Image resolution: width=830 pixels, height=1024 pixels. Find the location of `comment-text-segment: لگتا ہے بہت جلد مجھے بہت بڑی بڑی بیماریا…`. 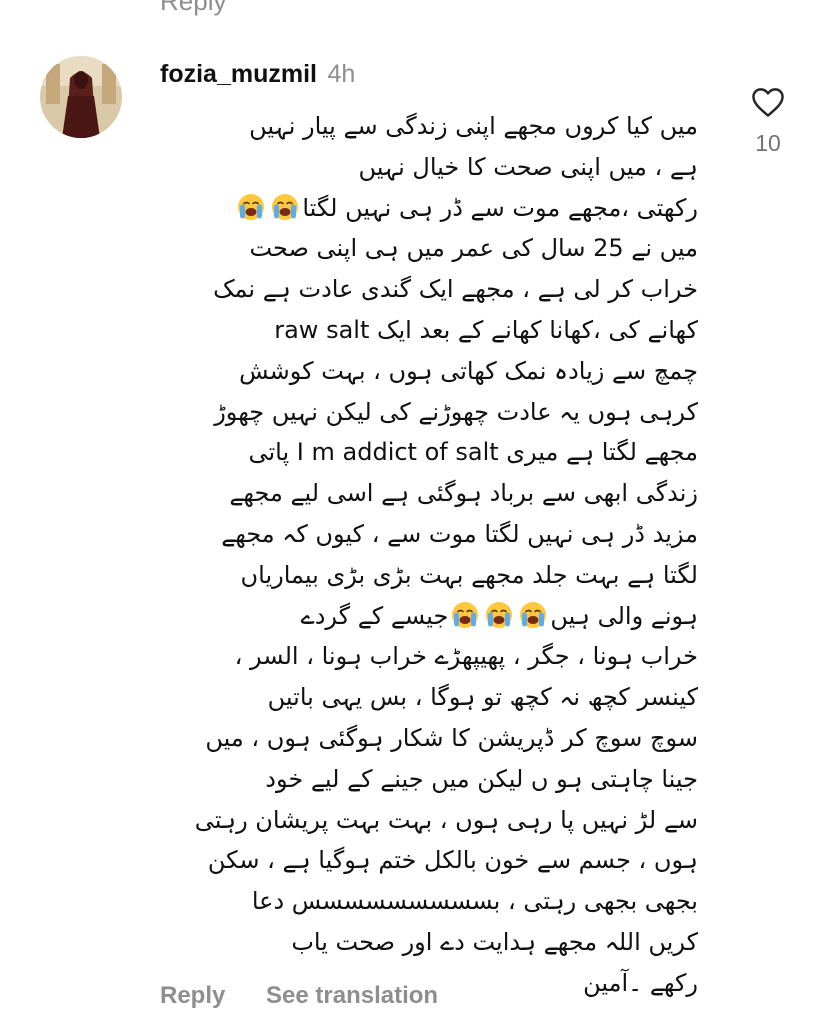

comment-text-segment: لگتا ہے بہت جلد مجھے بہت بڑی بڑی بیماریا… is located at coordinates (469, 574).